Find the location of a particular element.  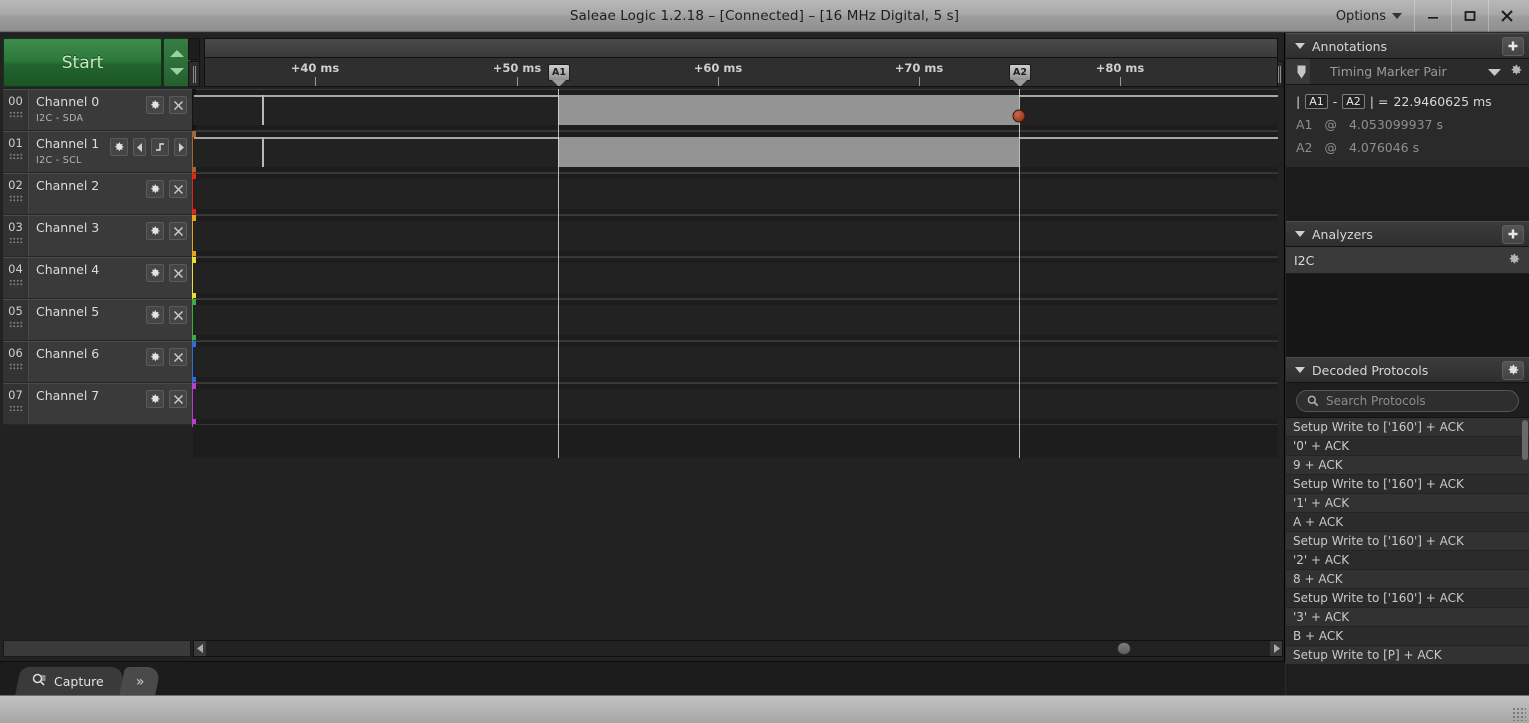

timing-marker-a2: A2 is located at coordinates (1020, 75).